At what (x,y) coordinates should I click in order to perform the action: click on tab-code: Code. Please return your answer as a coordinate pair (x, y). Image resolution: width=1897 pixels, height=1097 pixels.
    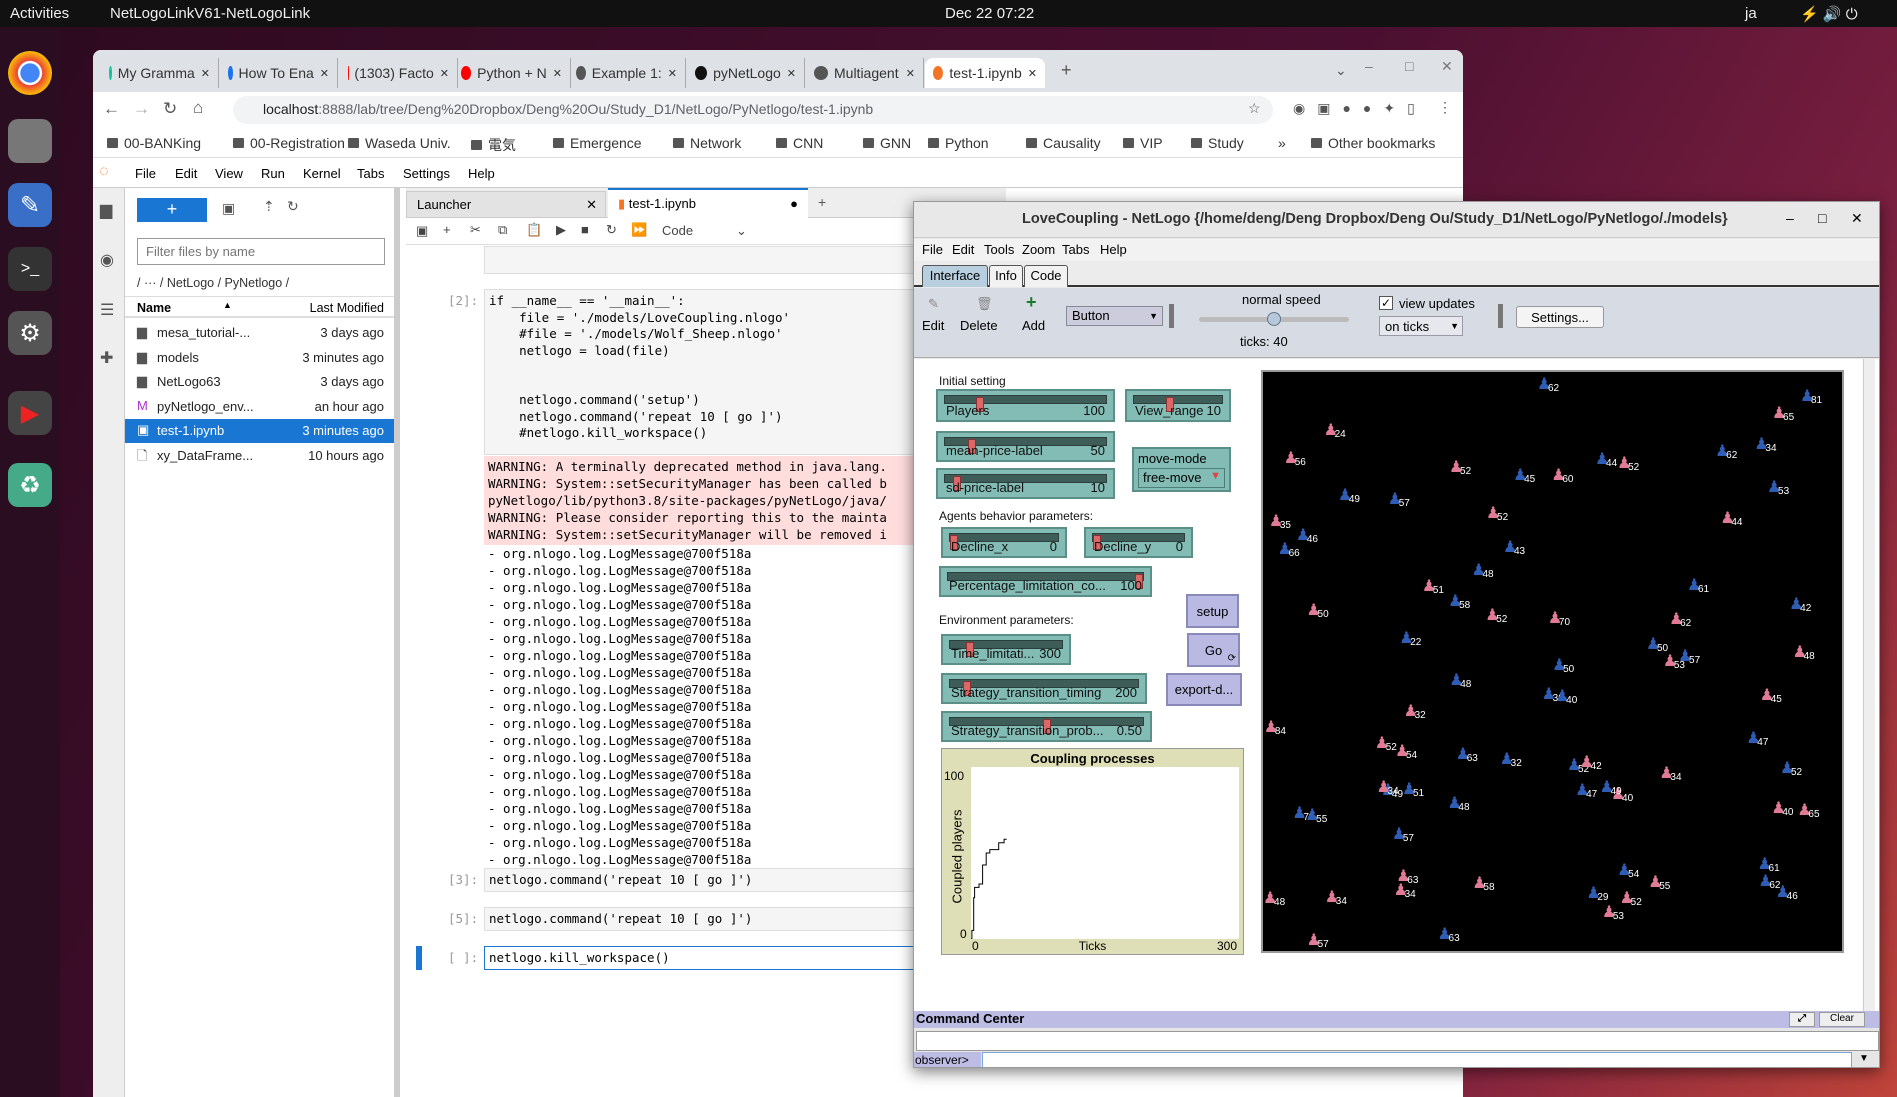
    Looking at the image, I should click on (1046, 276).